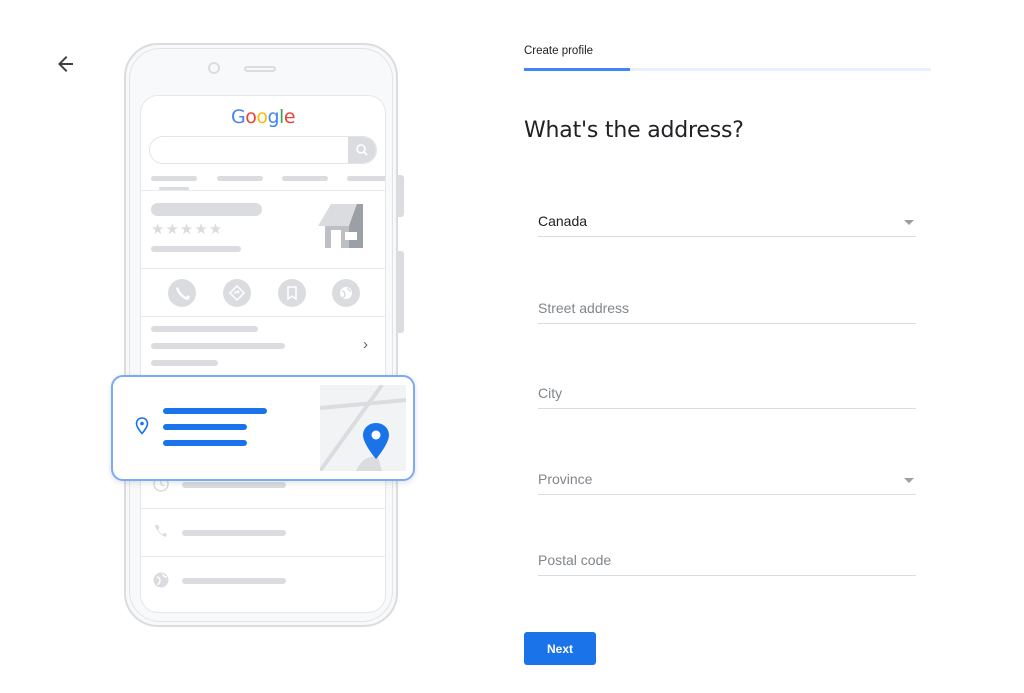 This screenshot has height=693, width=1024. What do you see at coordinates (365, 344) in the screenshot?
I see `chevron-right-icon: ›` at bounding box center [365, 344].